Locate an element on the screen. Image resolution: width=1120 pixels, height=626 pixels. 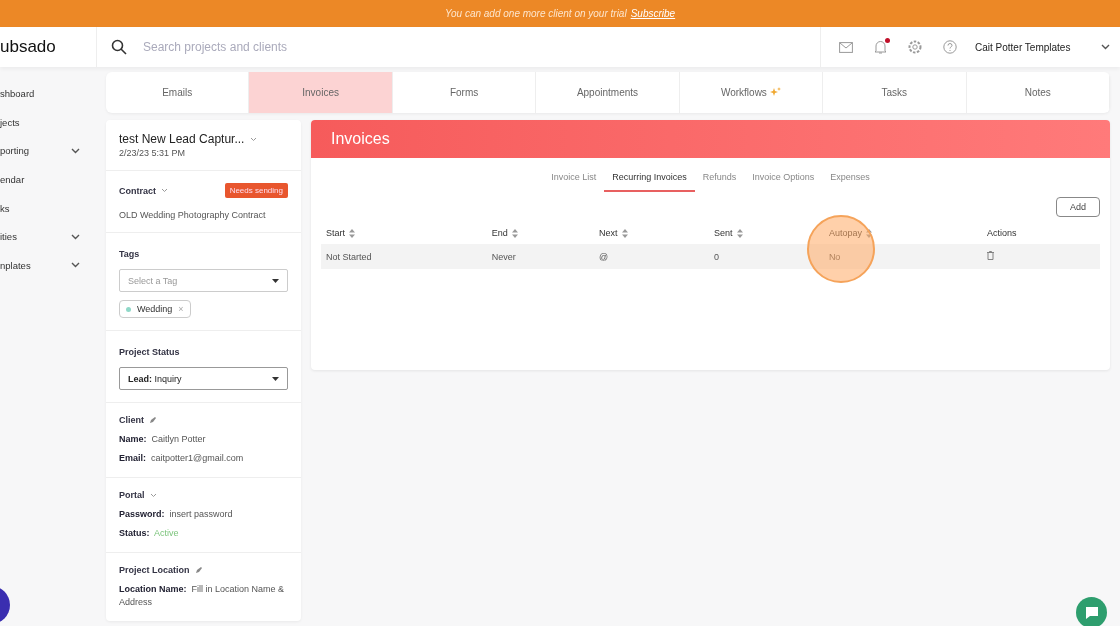
logo: ubsado is located at coordinates (48, 47).